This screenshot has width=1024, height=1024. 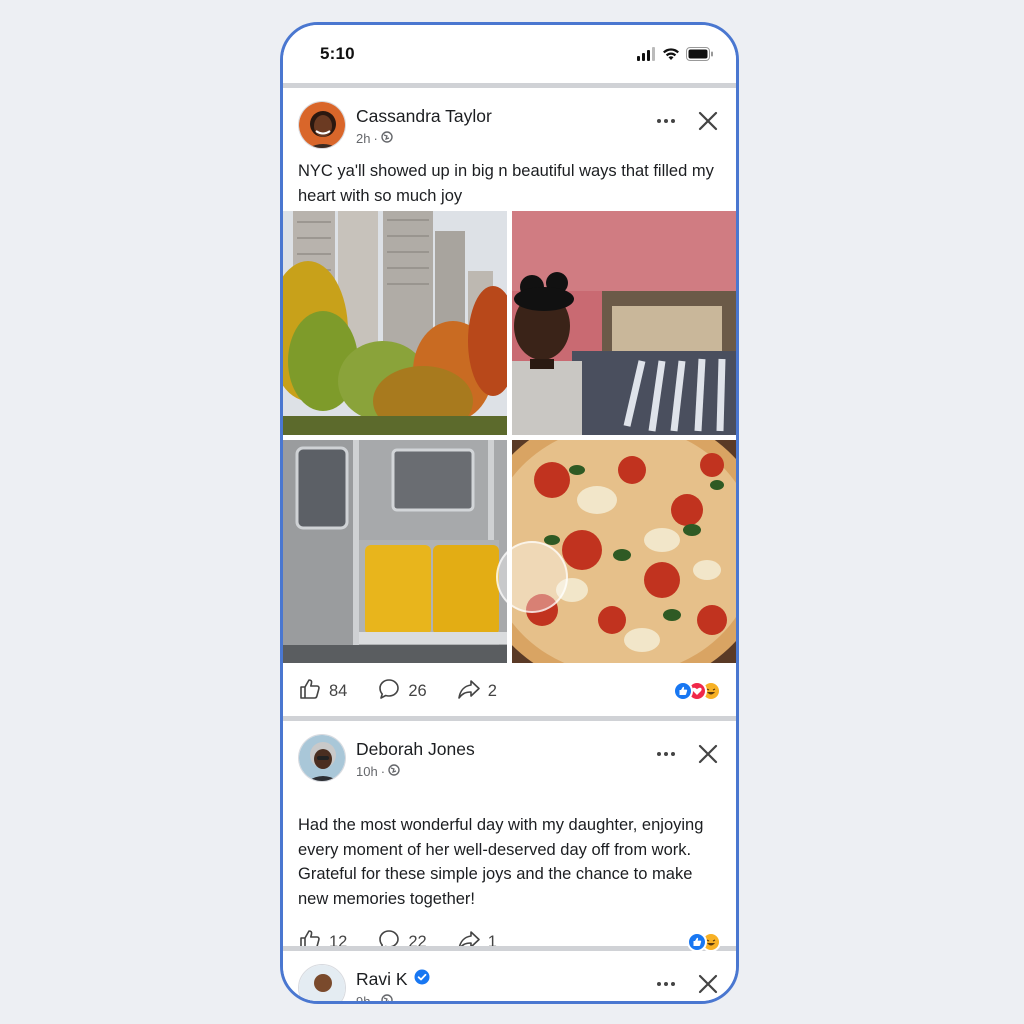 What do you see at coordinates (382, 979) in the screenshot?
I see `post-author: Ravi K` at bounding box center [382, 979].